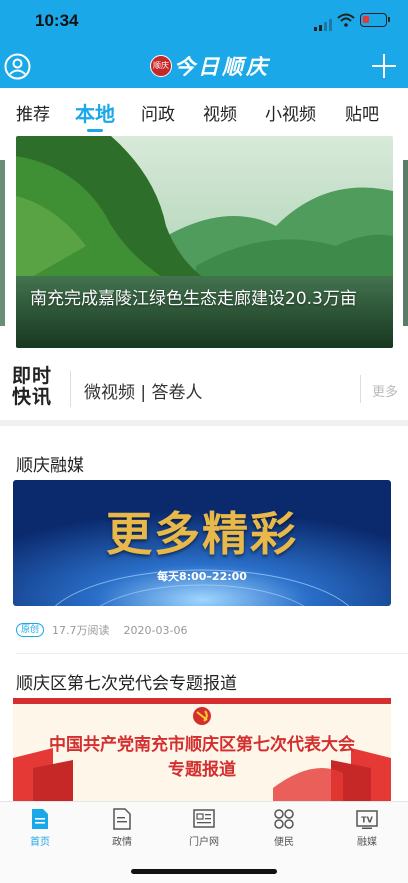 The width and height of the screenshot is (408, 883). What do you see at coordinates (50, 463) in the screenshot?
I see `article-title: 顺庆融媒` at bounding box center [50, 463].